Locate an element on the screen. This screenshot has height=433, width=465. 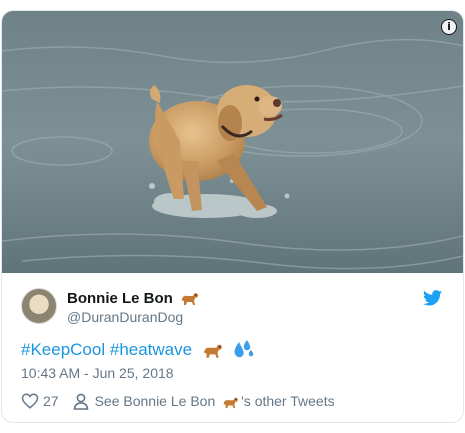
sweat-droplets-emoji-icon is located at coordinates (243, 349).